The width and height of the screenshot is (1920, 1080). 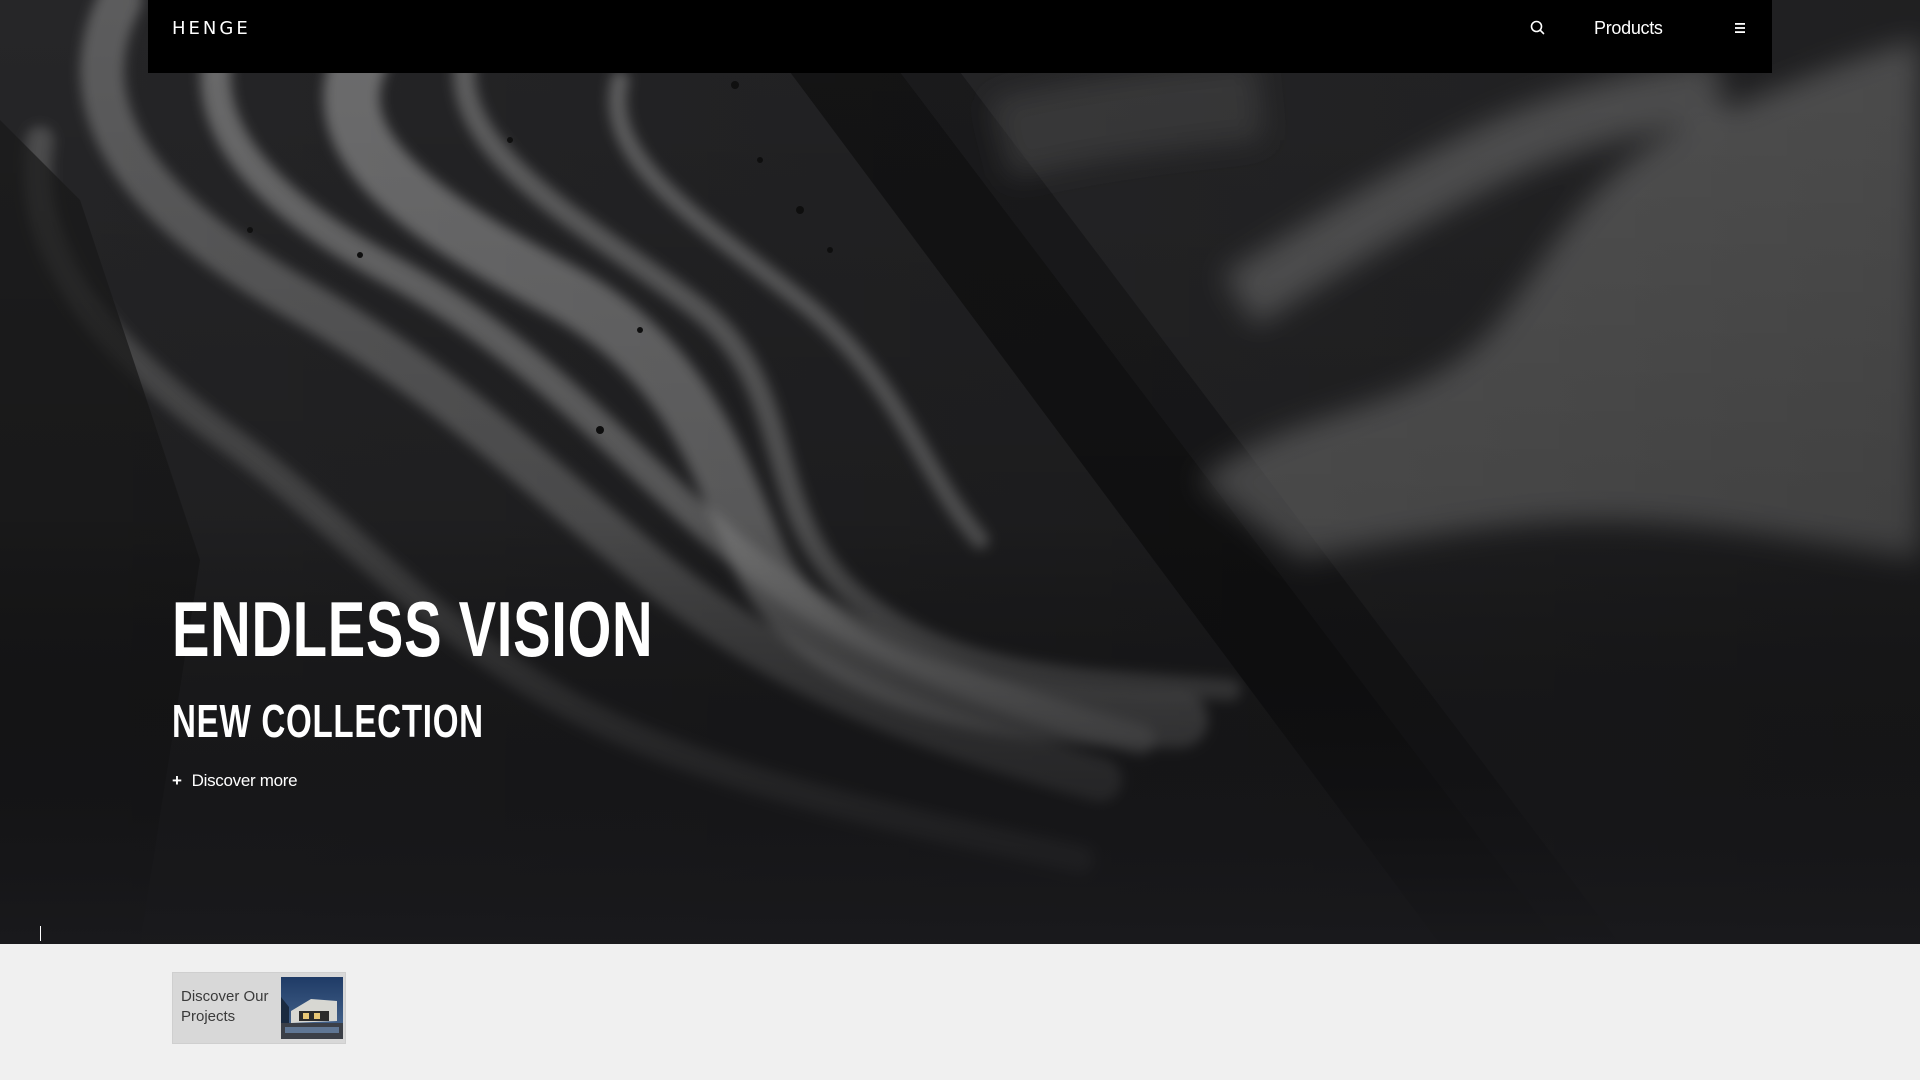 I want to click on discover-more-link: + Discover more, so click(x=235, y=781).